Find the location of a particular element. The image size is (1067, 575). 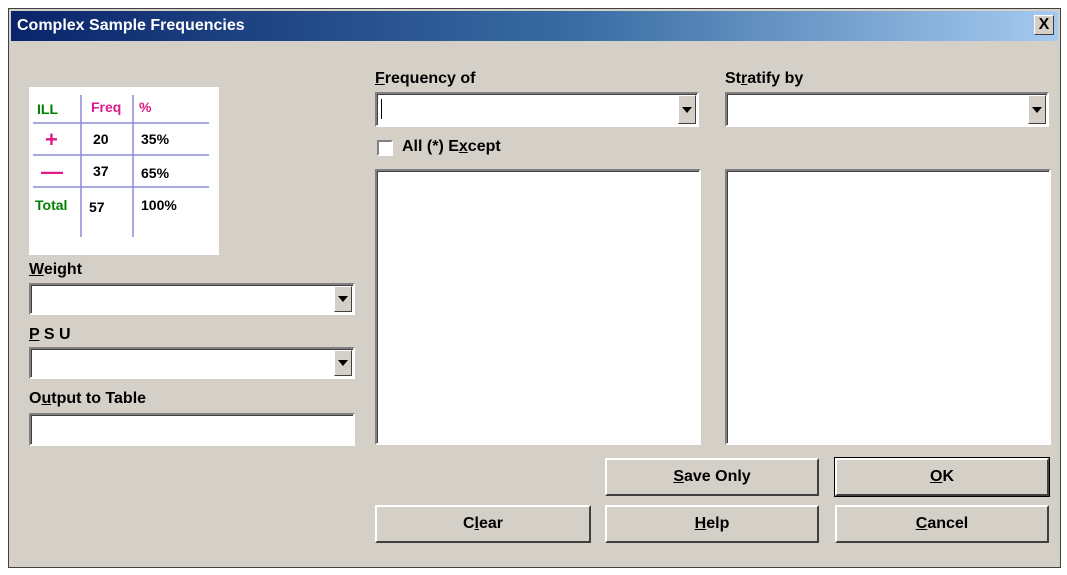

logo-row-plus-freq: 20 is located at coordinates (101, 139).